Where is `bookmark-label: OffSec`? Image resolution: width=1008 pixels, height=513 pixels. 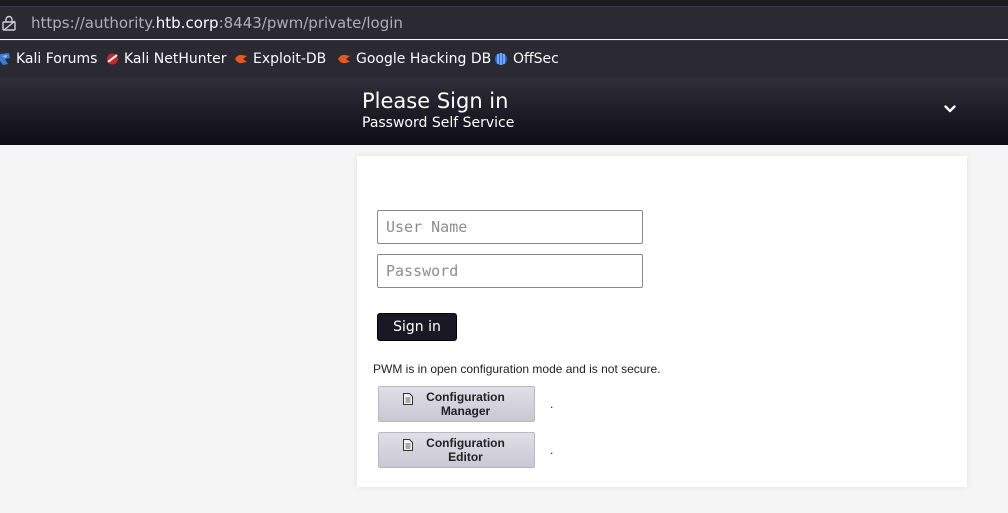 bookmark-label: OffSec is located at coordinates (536, 59).